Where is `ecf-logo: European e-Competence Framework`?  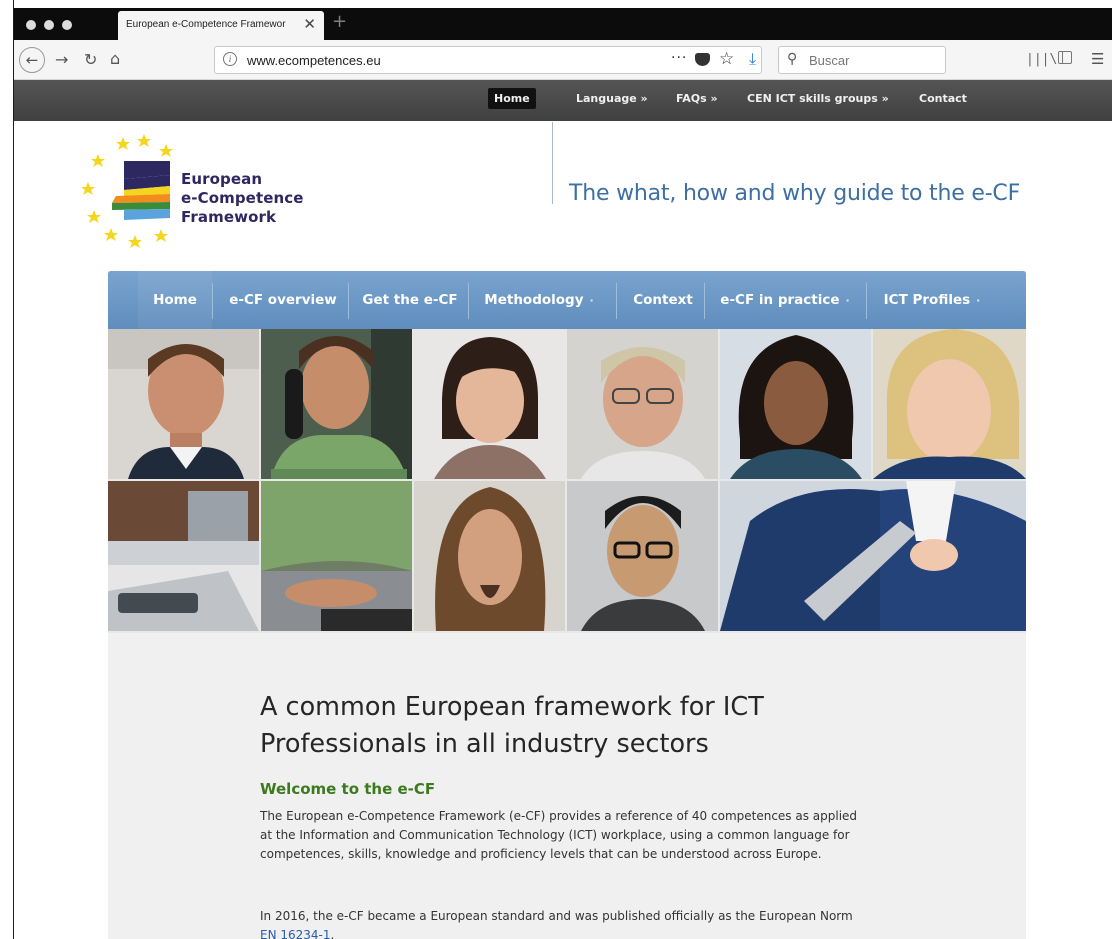 ecf-logo: European e-Competence Framework is located at coordinates (196, 194).